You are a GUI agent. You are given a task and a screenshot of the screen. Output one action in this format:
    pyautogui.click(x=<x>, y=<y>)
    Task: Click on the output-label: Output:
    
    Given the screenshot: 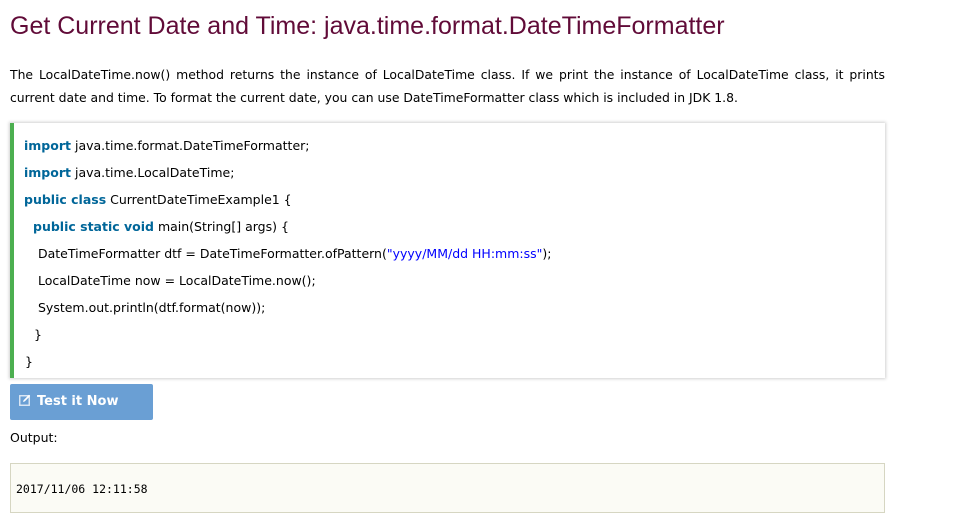 What is the action you would take?
    pyautogui.click(x=34, y=437)
    